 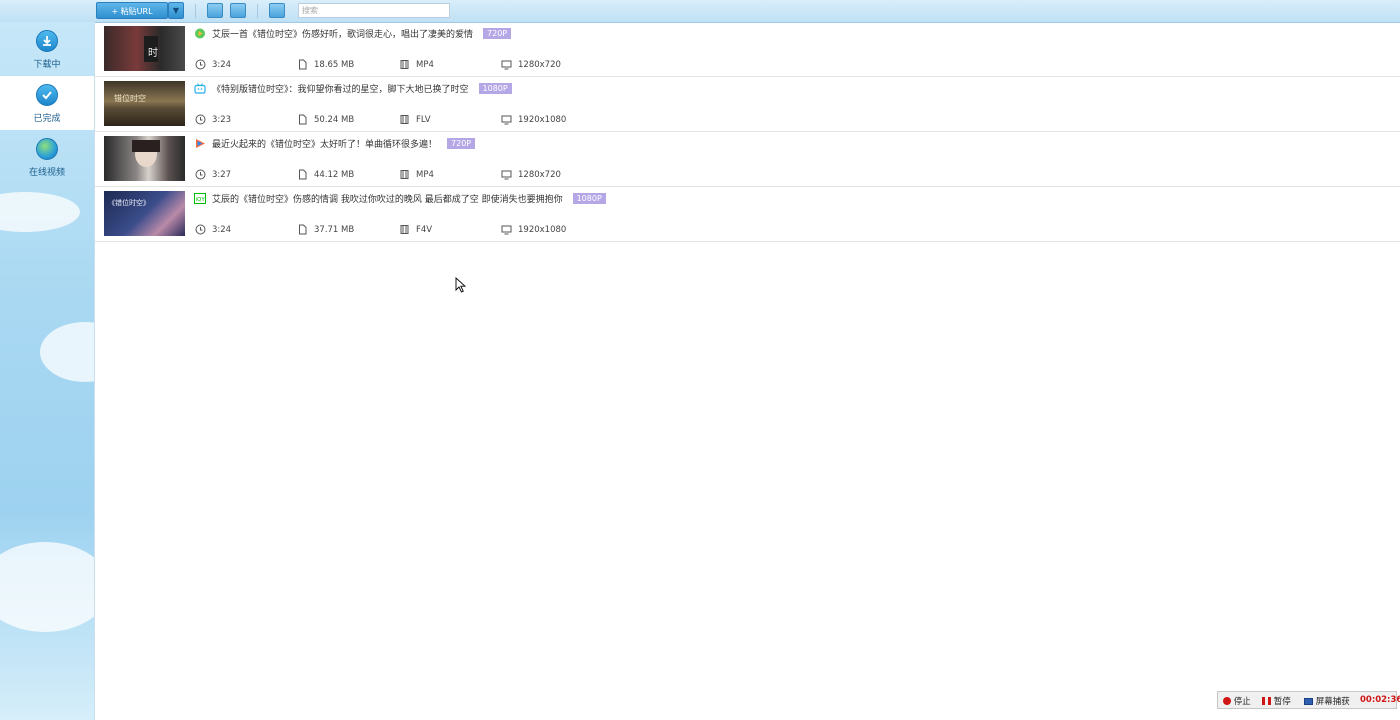 I want to click on sidebar-item-label: 下载中, so click(x=47, y=65).